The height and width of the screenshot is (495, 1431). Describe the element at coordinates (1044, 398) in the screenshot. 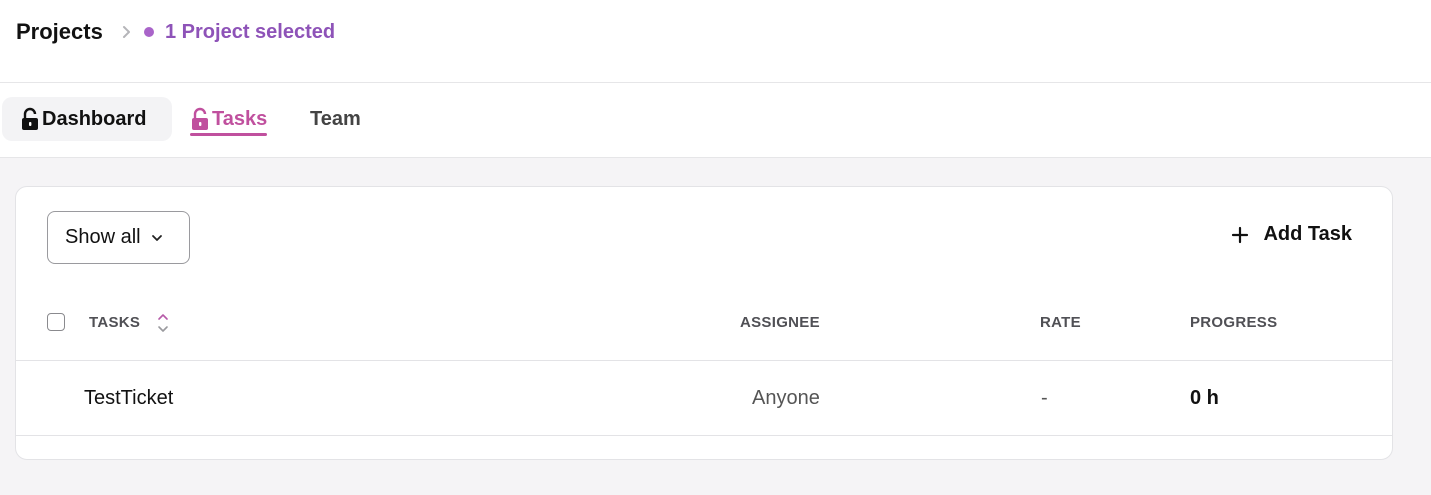

I see `task-rate: -` at that location.